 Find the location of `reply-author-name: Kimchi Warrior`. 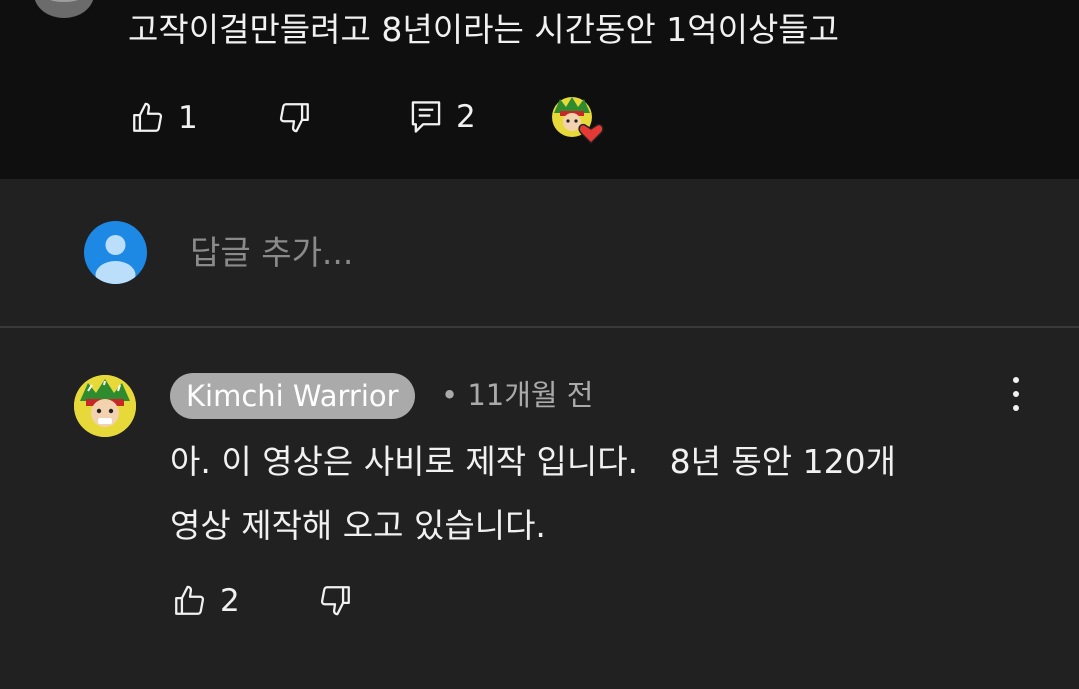

reply-author-name: Kimchi Warrior is located at coordinates (292, 396).